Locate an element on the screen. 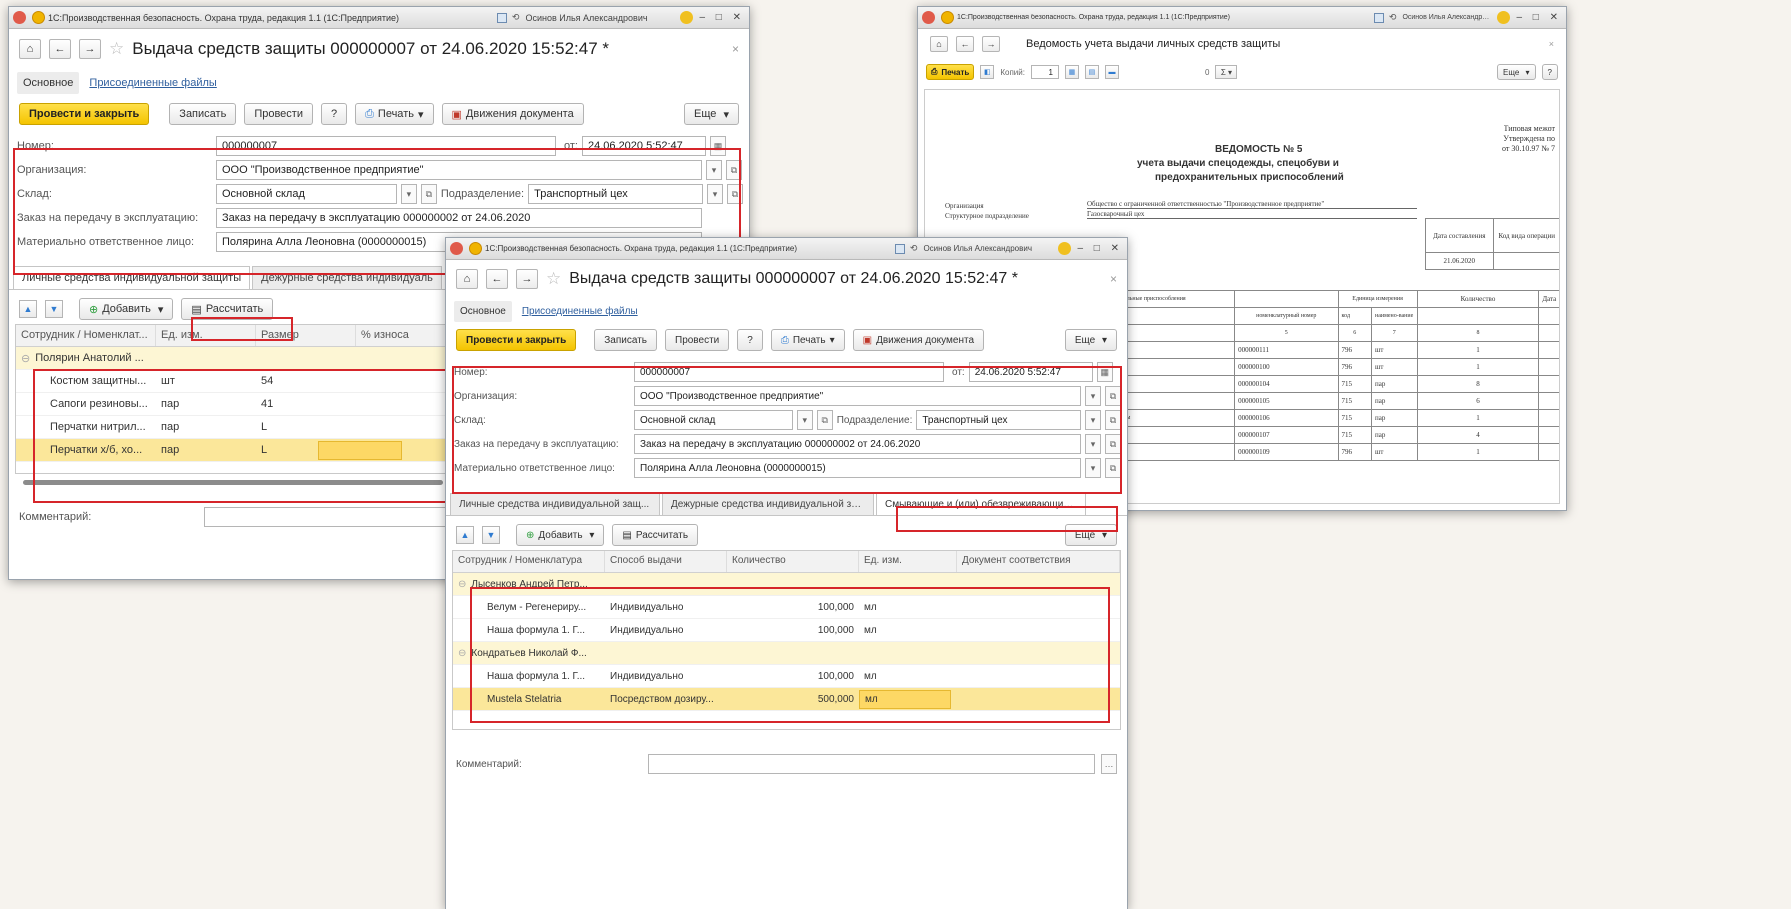 This screenshot has height=909, width=1791. column-header: % износа is located at coordinates (401, 335).